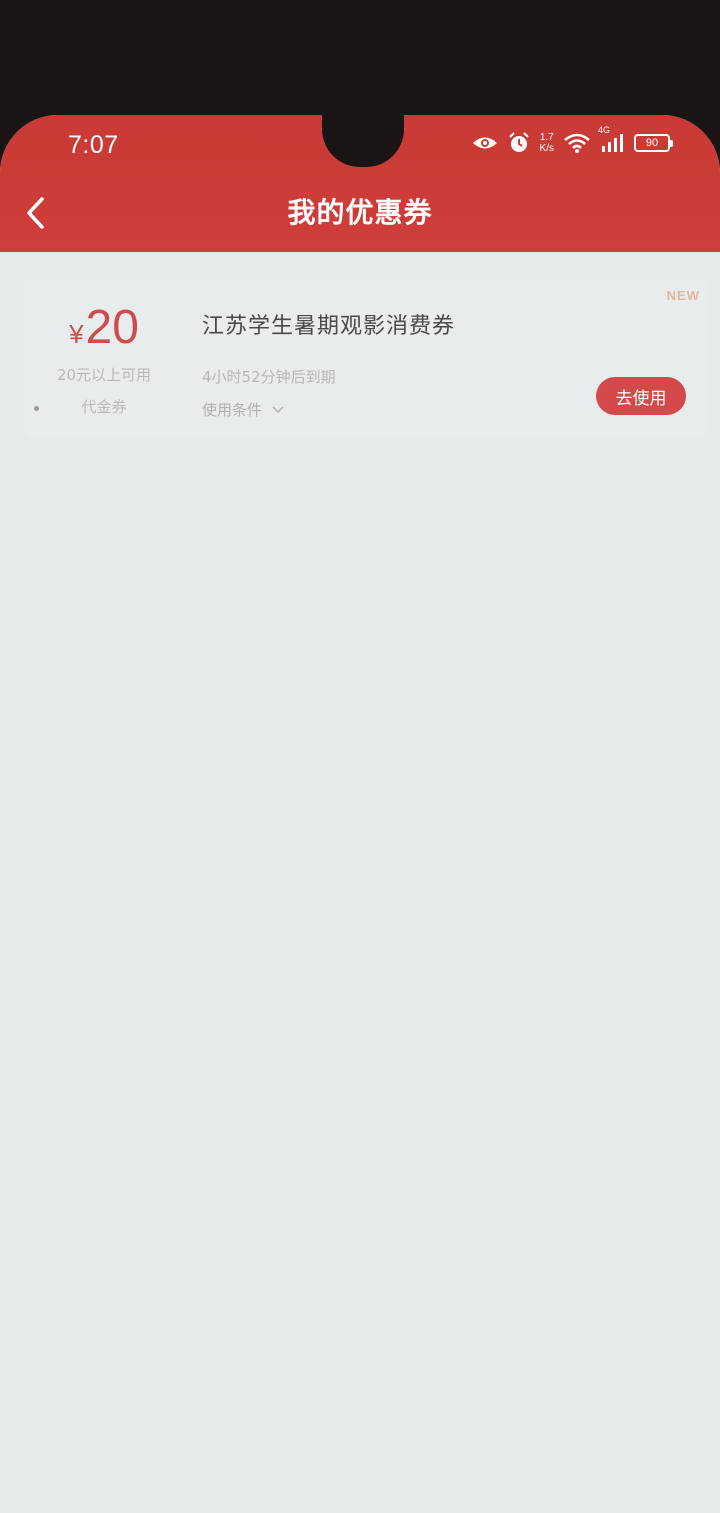 Image resolution: width=720 pixels, height=1513 pixels. I want to click on currency-symbol: ¥, so click(76, 334).